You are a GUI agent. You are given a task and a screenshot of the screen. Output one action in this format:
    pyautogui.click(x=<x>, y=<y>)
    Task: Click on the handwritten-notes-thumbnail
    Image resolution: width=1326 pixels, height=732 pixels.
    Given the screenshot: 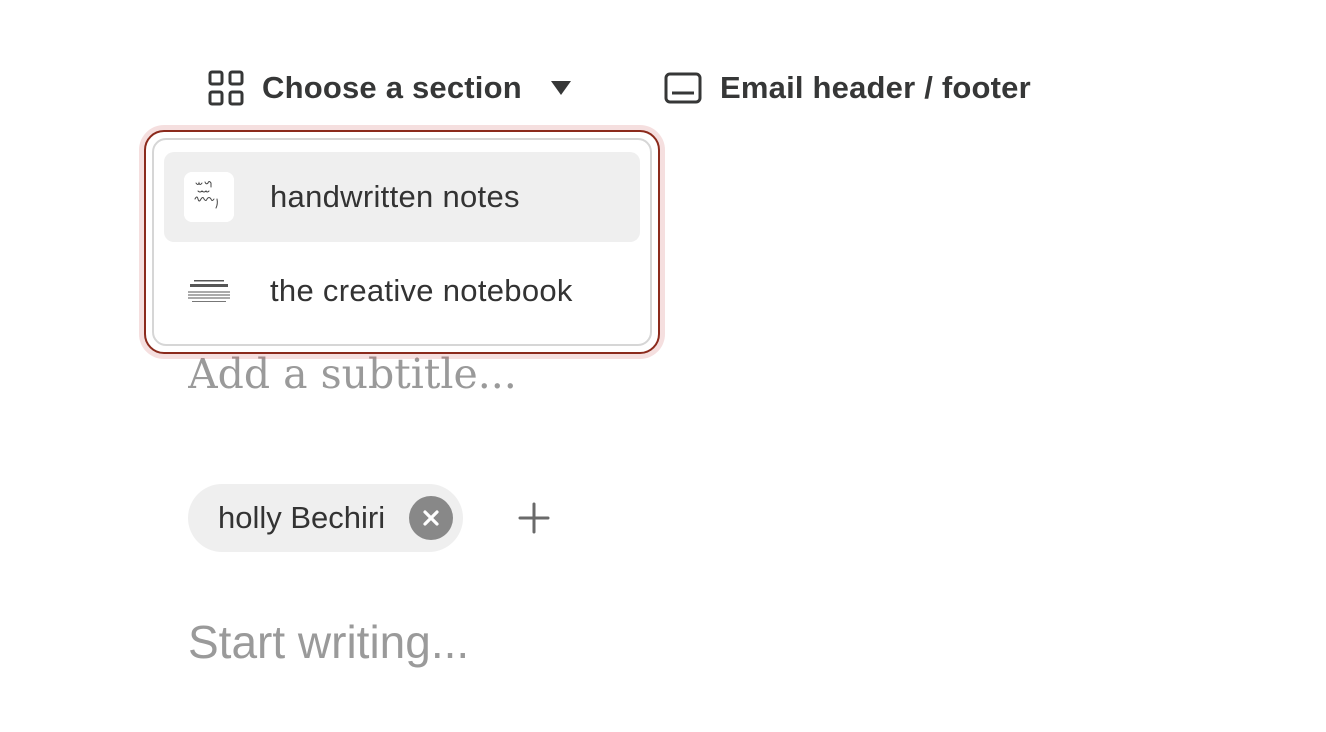 What is the action you would take?
    pyautogui.click(x=209, y=197)
    